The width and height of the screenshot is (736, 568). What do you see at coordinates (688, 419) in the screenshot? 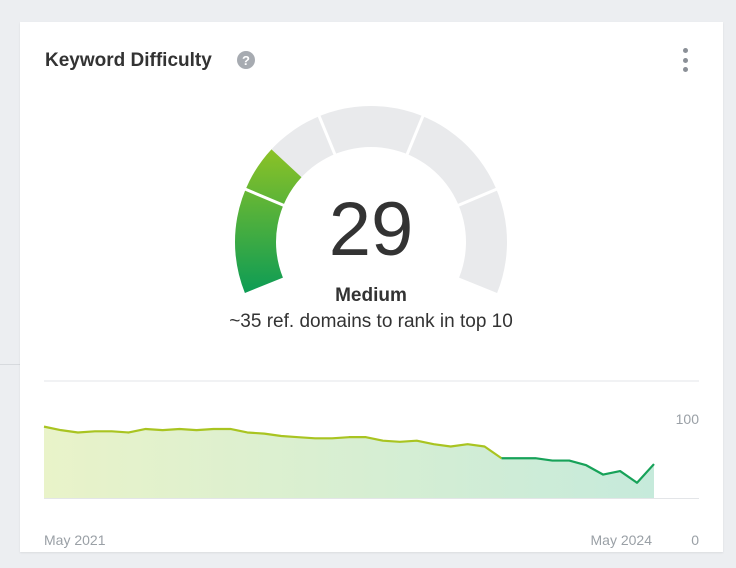
I see `y-tick-label: 100` at bounding box center [688, 419].